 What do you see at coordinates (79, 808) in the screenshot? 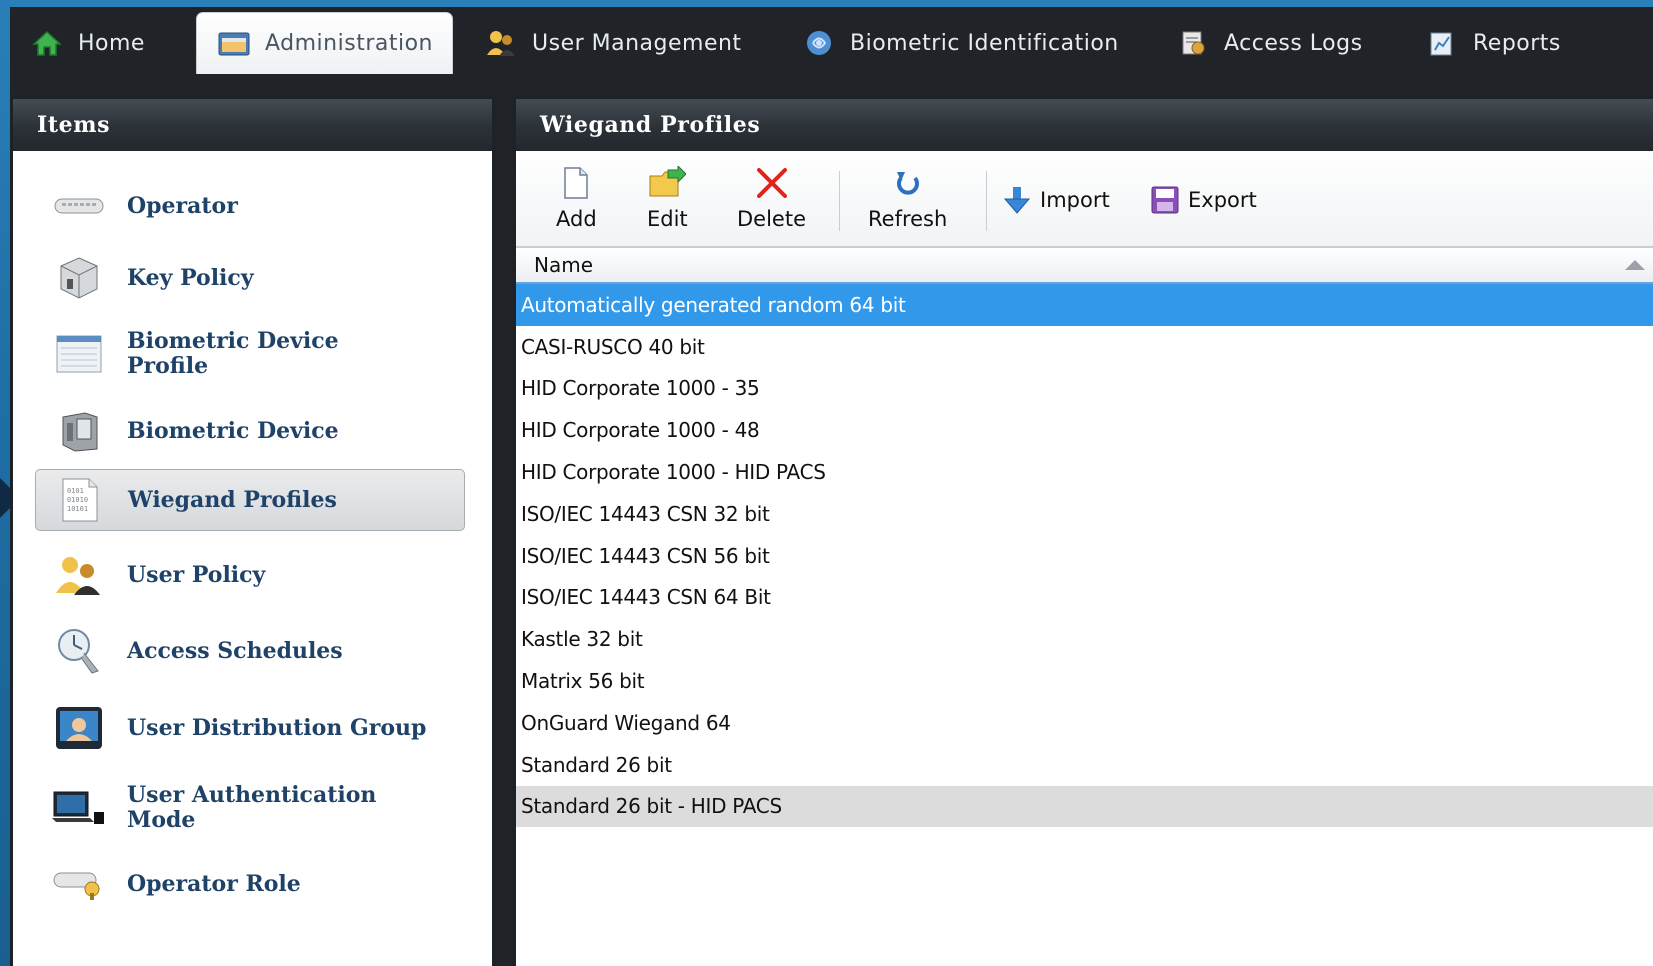
I see `authentication-mode-icon` at bounding box center [79, 808].